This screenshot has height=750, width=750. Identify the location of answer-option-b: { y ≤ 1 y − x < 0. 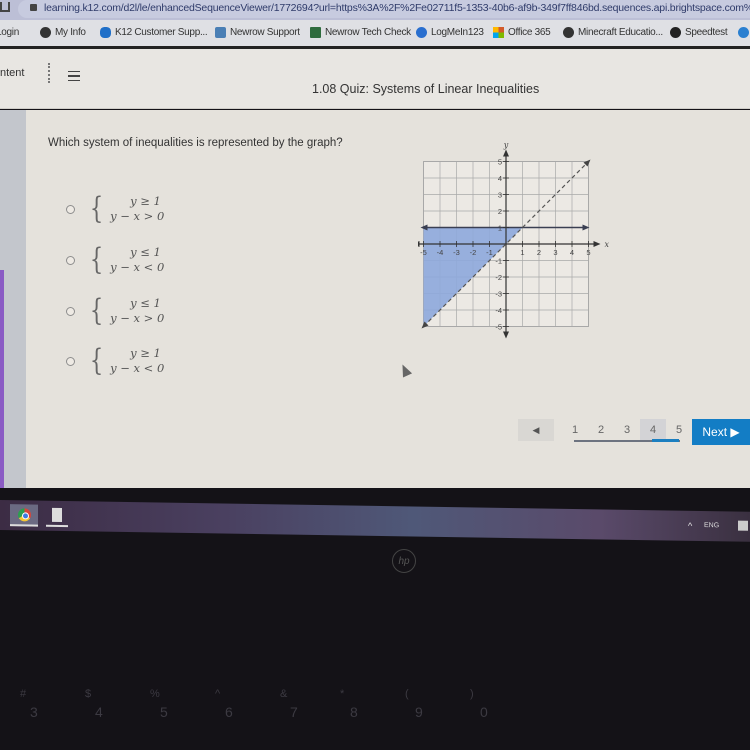
(115, 260).